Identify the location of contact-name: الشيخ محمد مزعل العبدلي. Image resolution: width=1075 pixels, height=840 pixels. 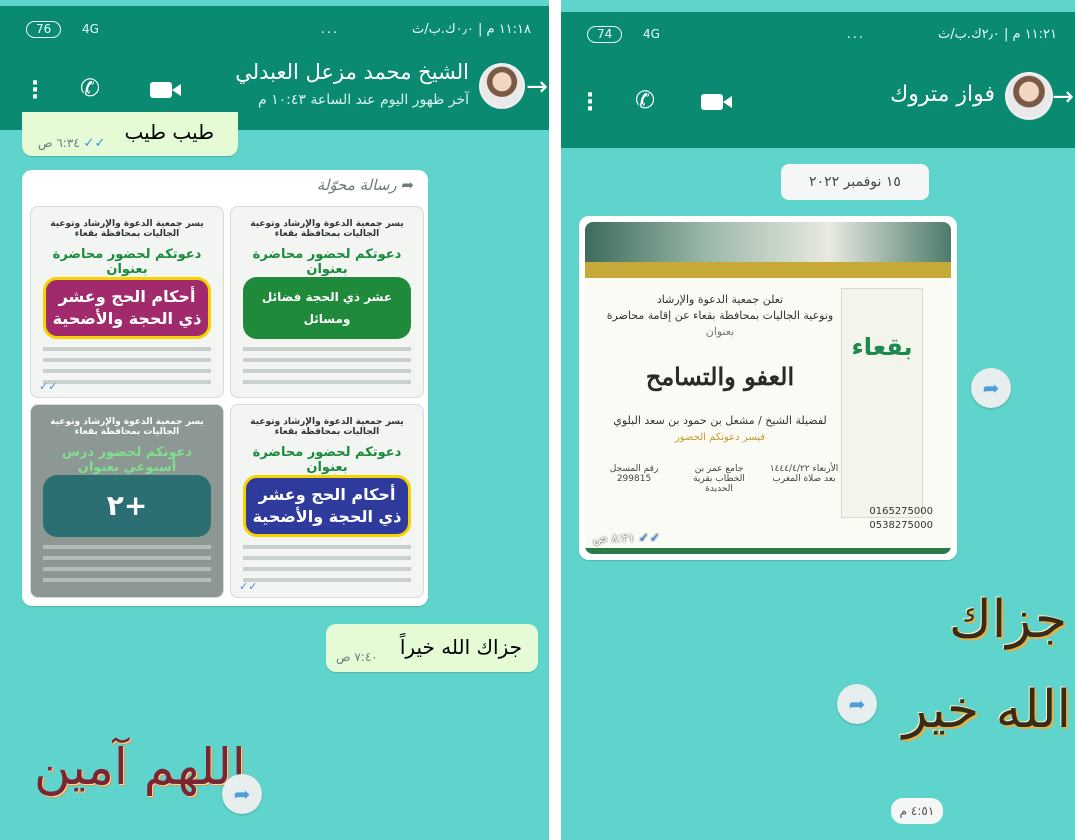
(352, 72).